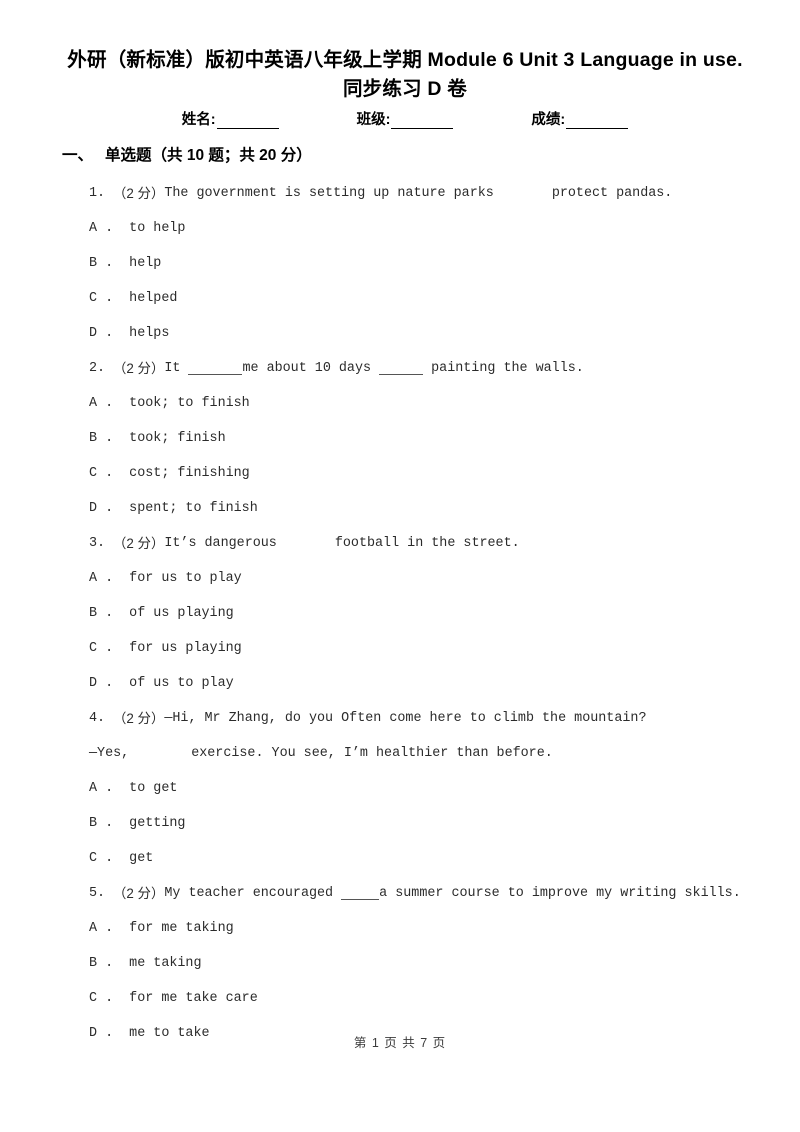 This screenshot has height=1132, width=800. I want to click on question-option: B . took; finish, so click(400, 438).